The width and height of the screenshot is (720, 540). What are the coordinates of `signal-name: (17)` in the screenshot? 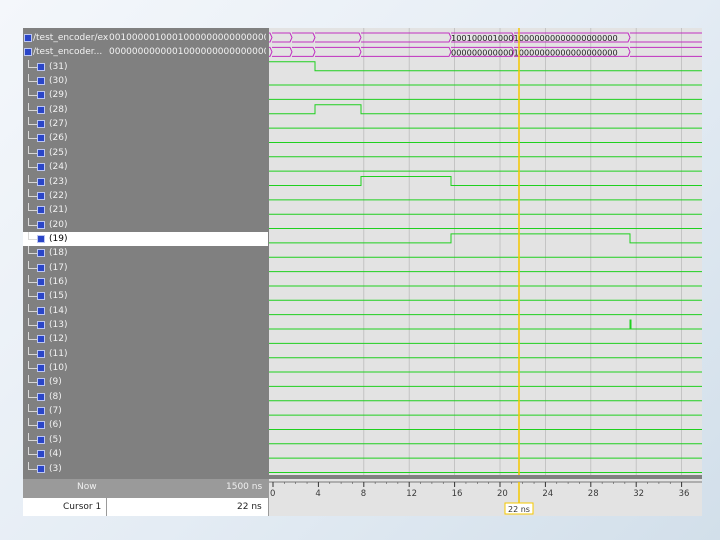 It's located at (58, 267).